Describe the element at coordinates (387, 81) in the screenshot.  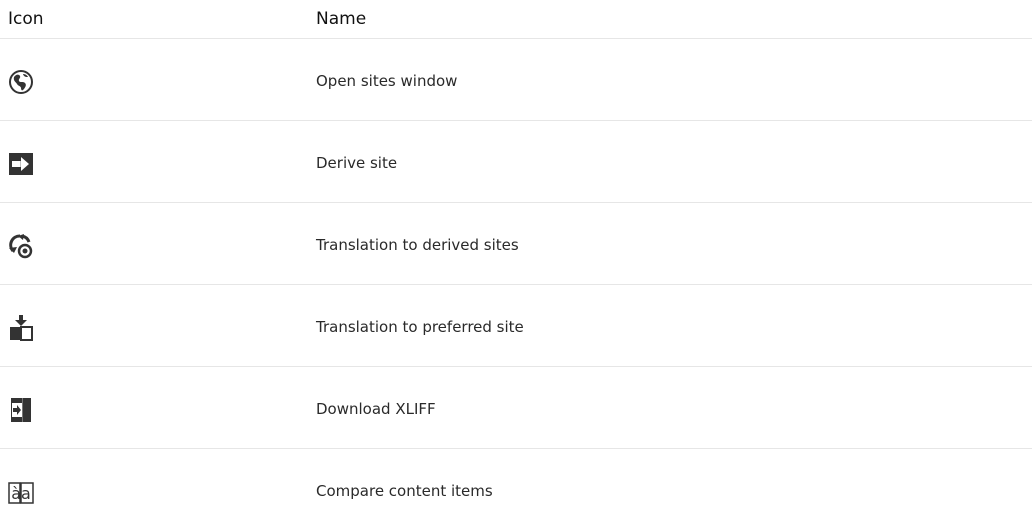
I see `row-name: Open sites window` at that location.